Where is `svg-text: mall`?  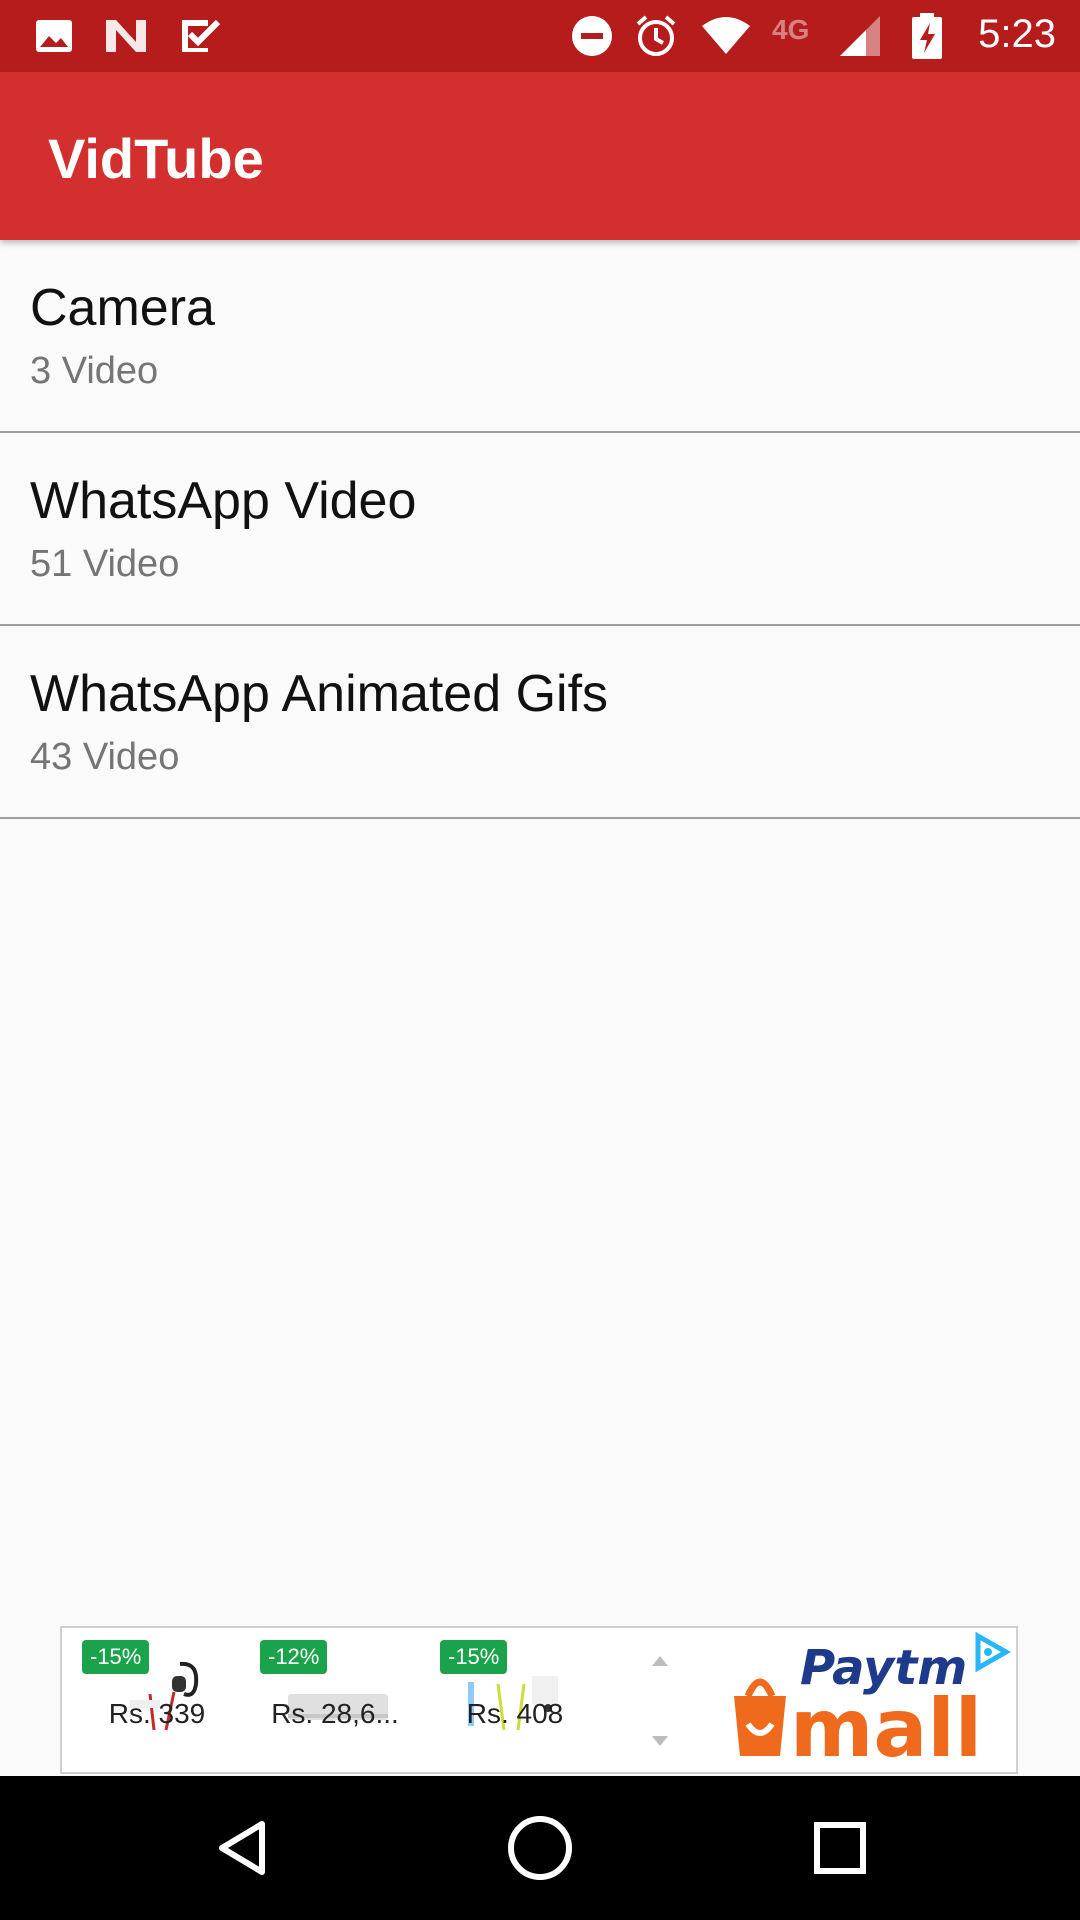 svg-text: mall is located at coordinates (886, 1727).